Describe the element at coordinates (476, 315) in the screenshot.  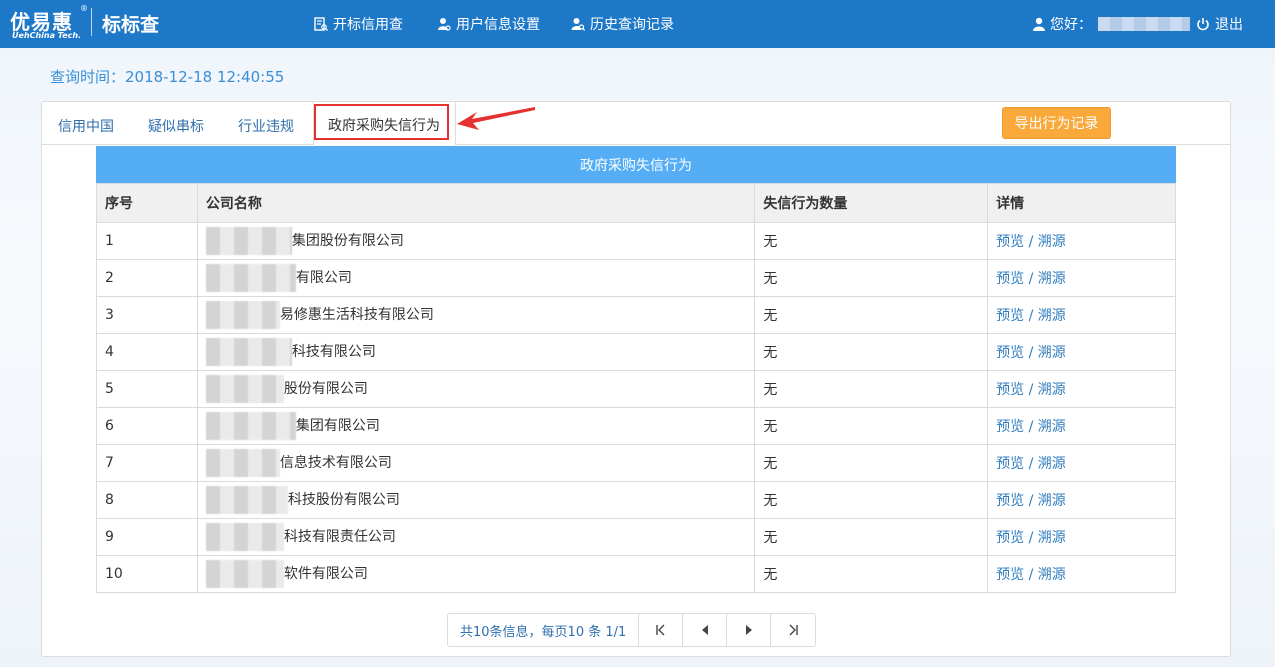
I see `company-name-cell: 易修惠生活科技有限公司` at that location.